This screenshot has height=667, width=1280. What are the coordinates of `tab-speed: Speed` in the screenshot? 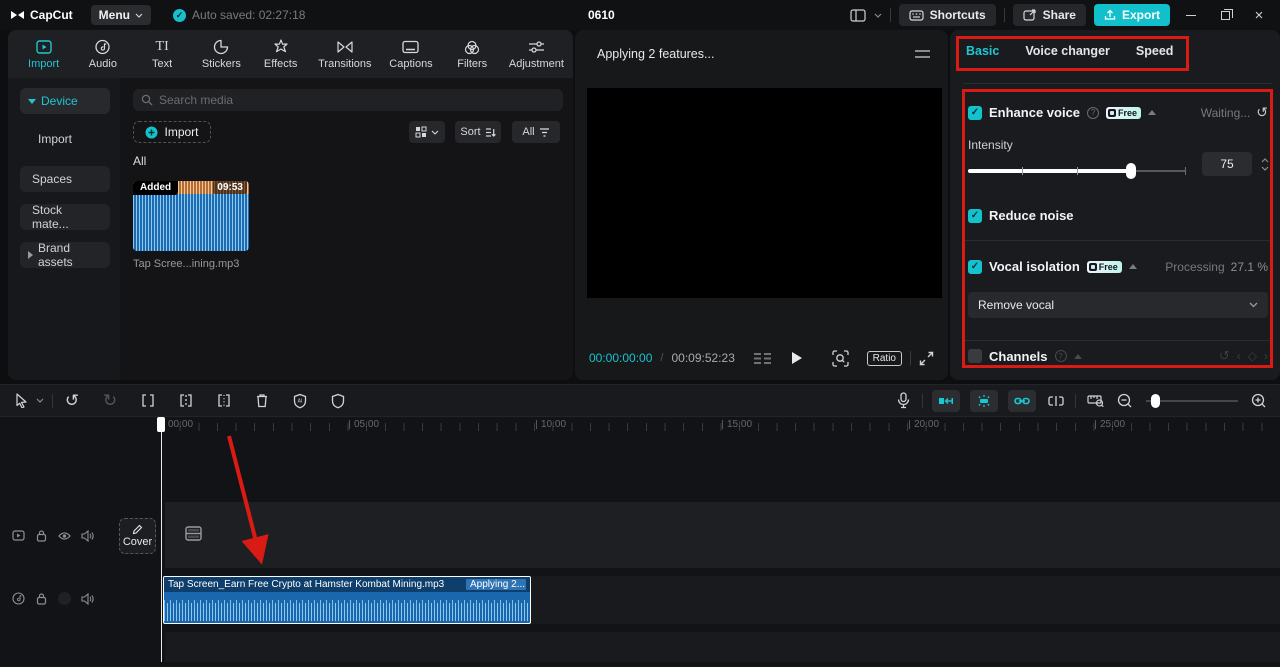 It's located at (1155, 51).